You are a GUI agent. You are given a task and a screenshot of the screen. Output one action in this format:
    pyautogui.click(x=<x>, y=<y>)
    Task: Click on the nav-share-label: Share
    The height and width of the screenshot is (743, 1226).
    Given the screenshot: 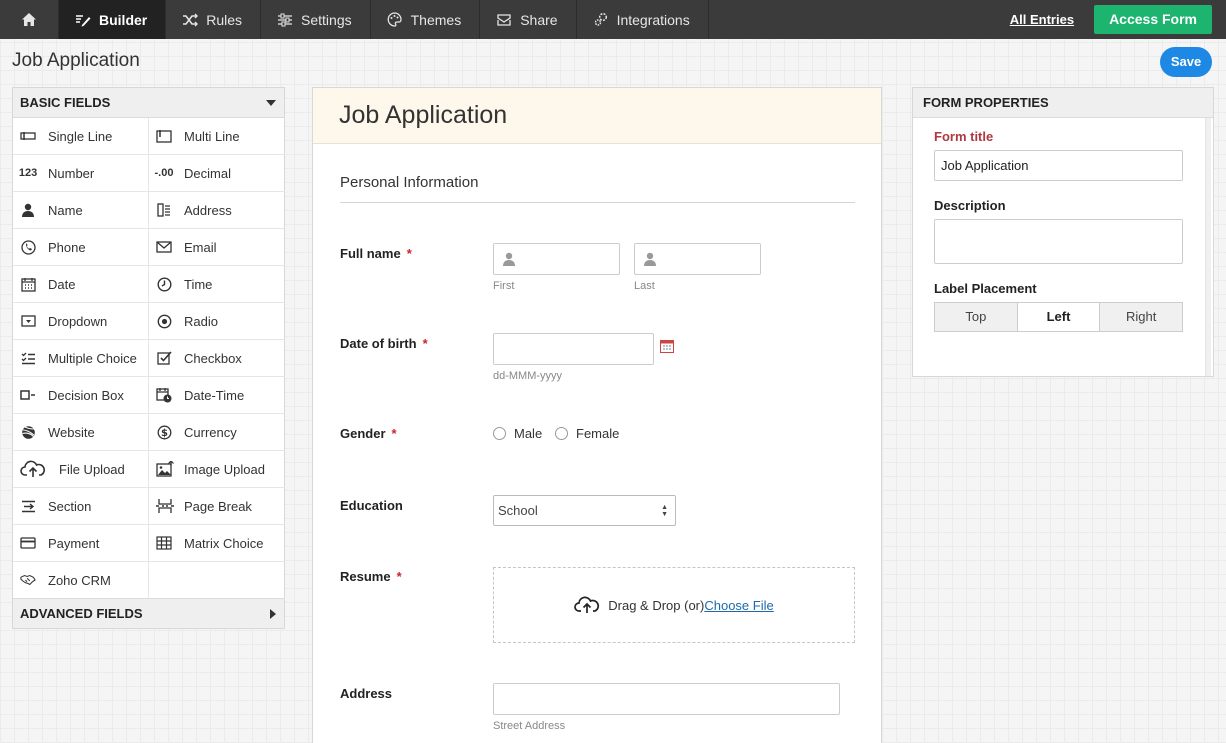 What is the action you would take?
    pyautogui.click(x=539, y=19)
    